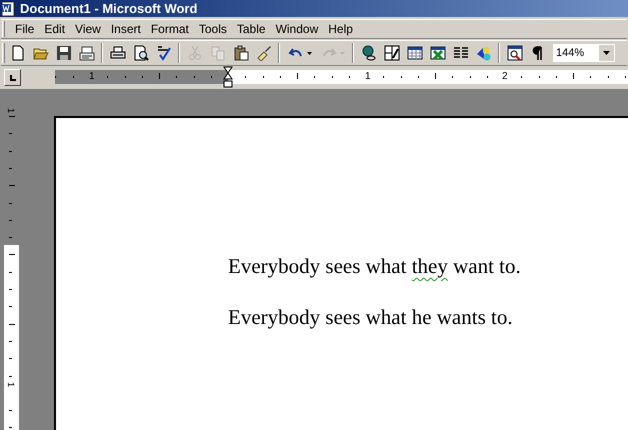 The height and width of the screenshot is (430, 628). What do you see at coordinates (9, 8) in the screenshot?
I see `document-w-icon` at bounding box center [9, 8].